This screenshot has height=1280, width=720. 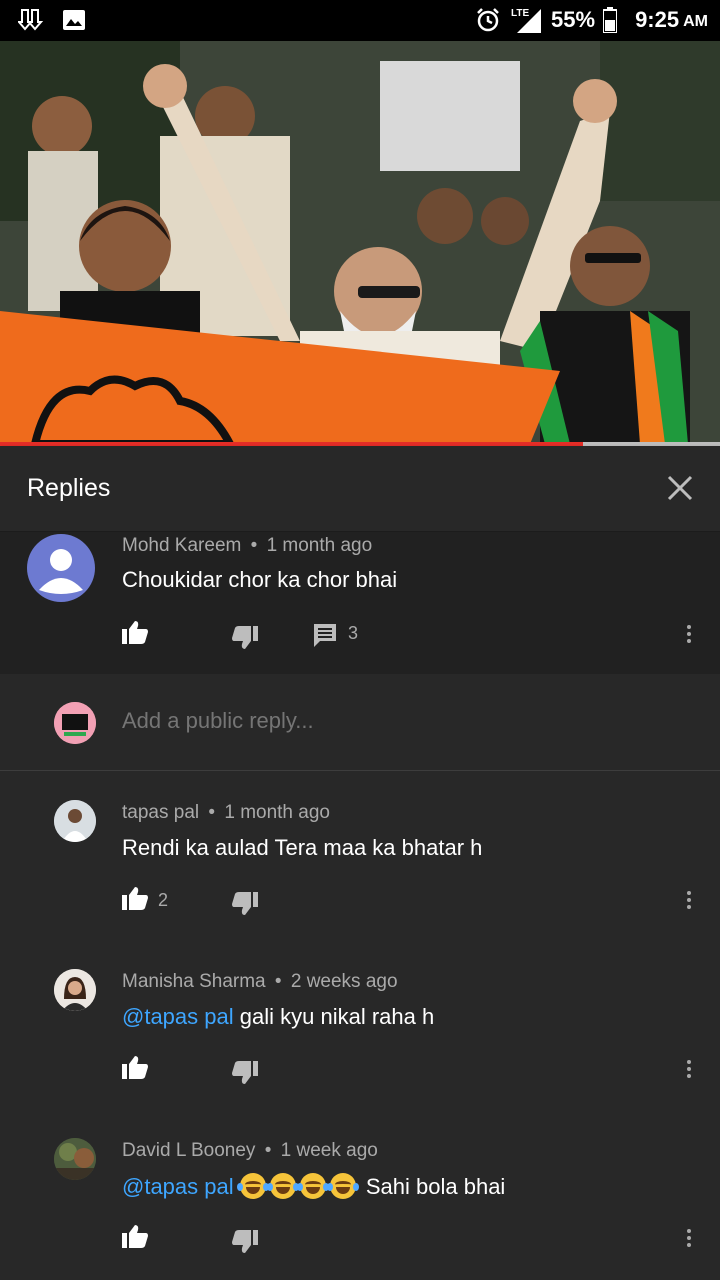 I want to click on reply-author: Manisha Sharma, so click(x=194, y=981).